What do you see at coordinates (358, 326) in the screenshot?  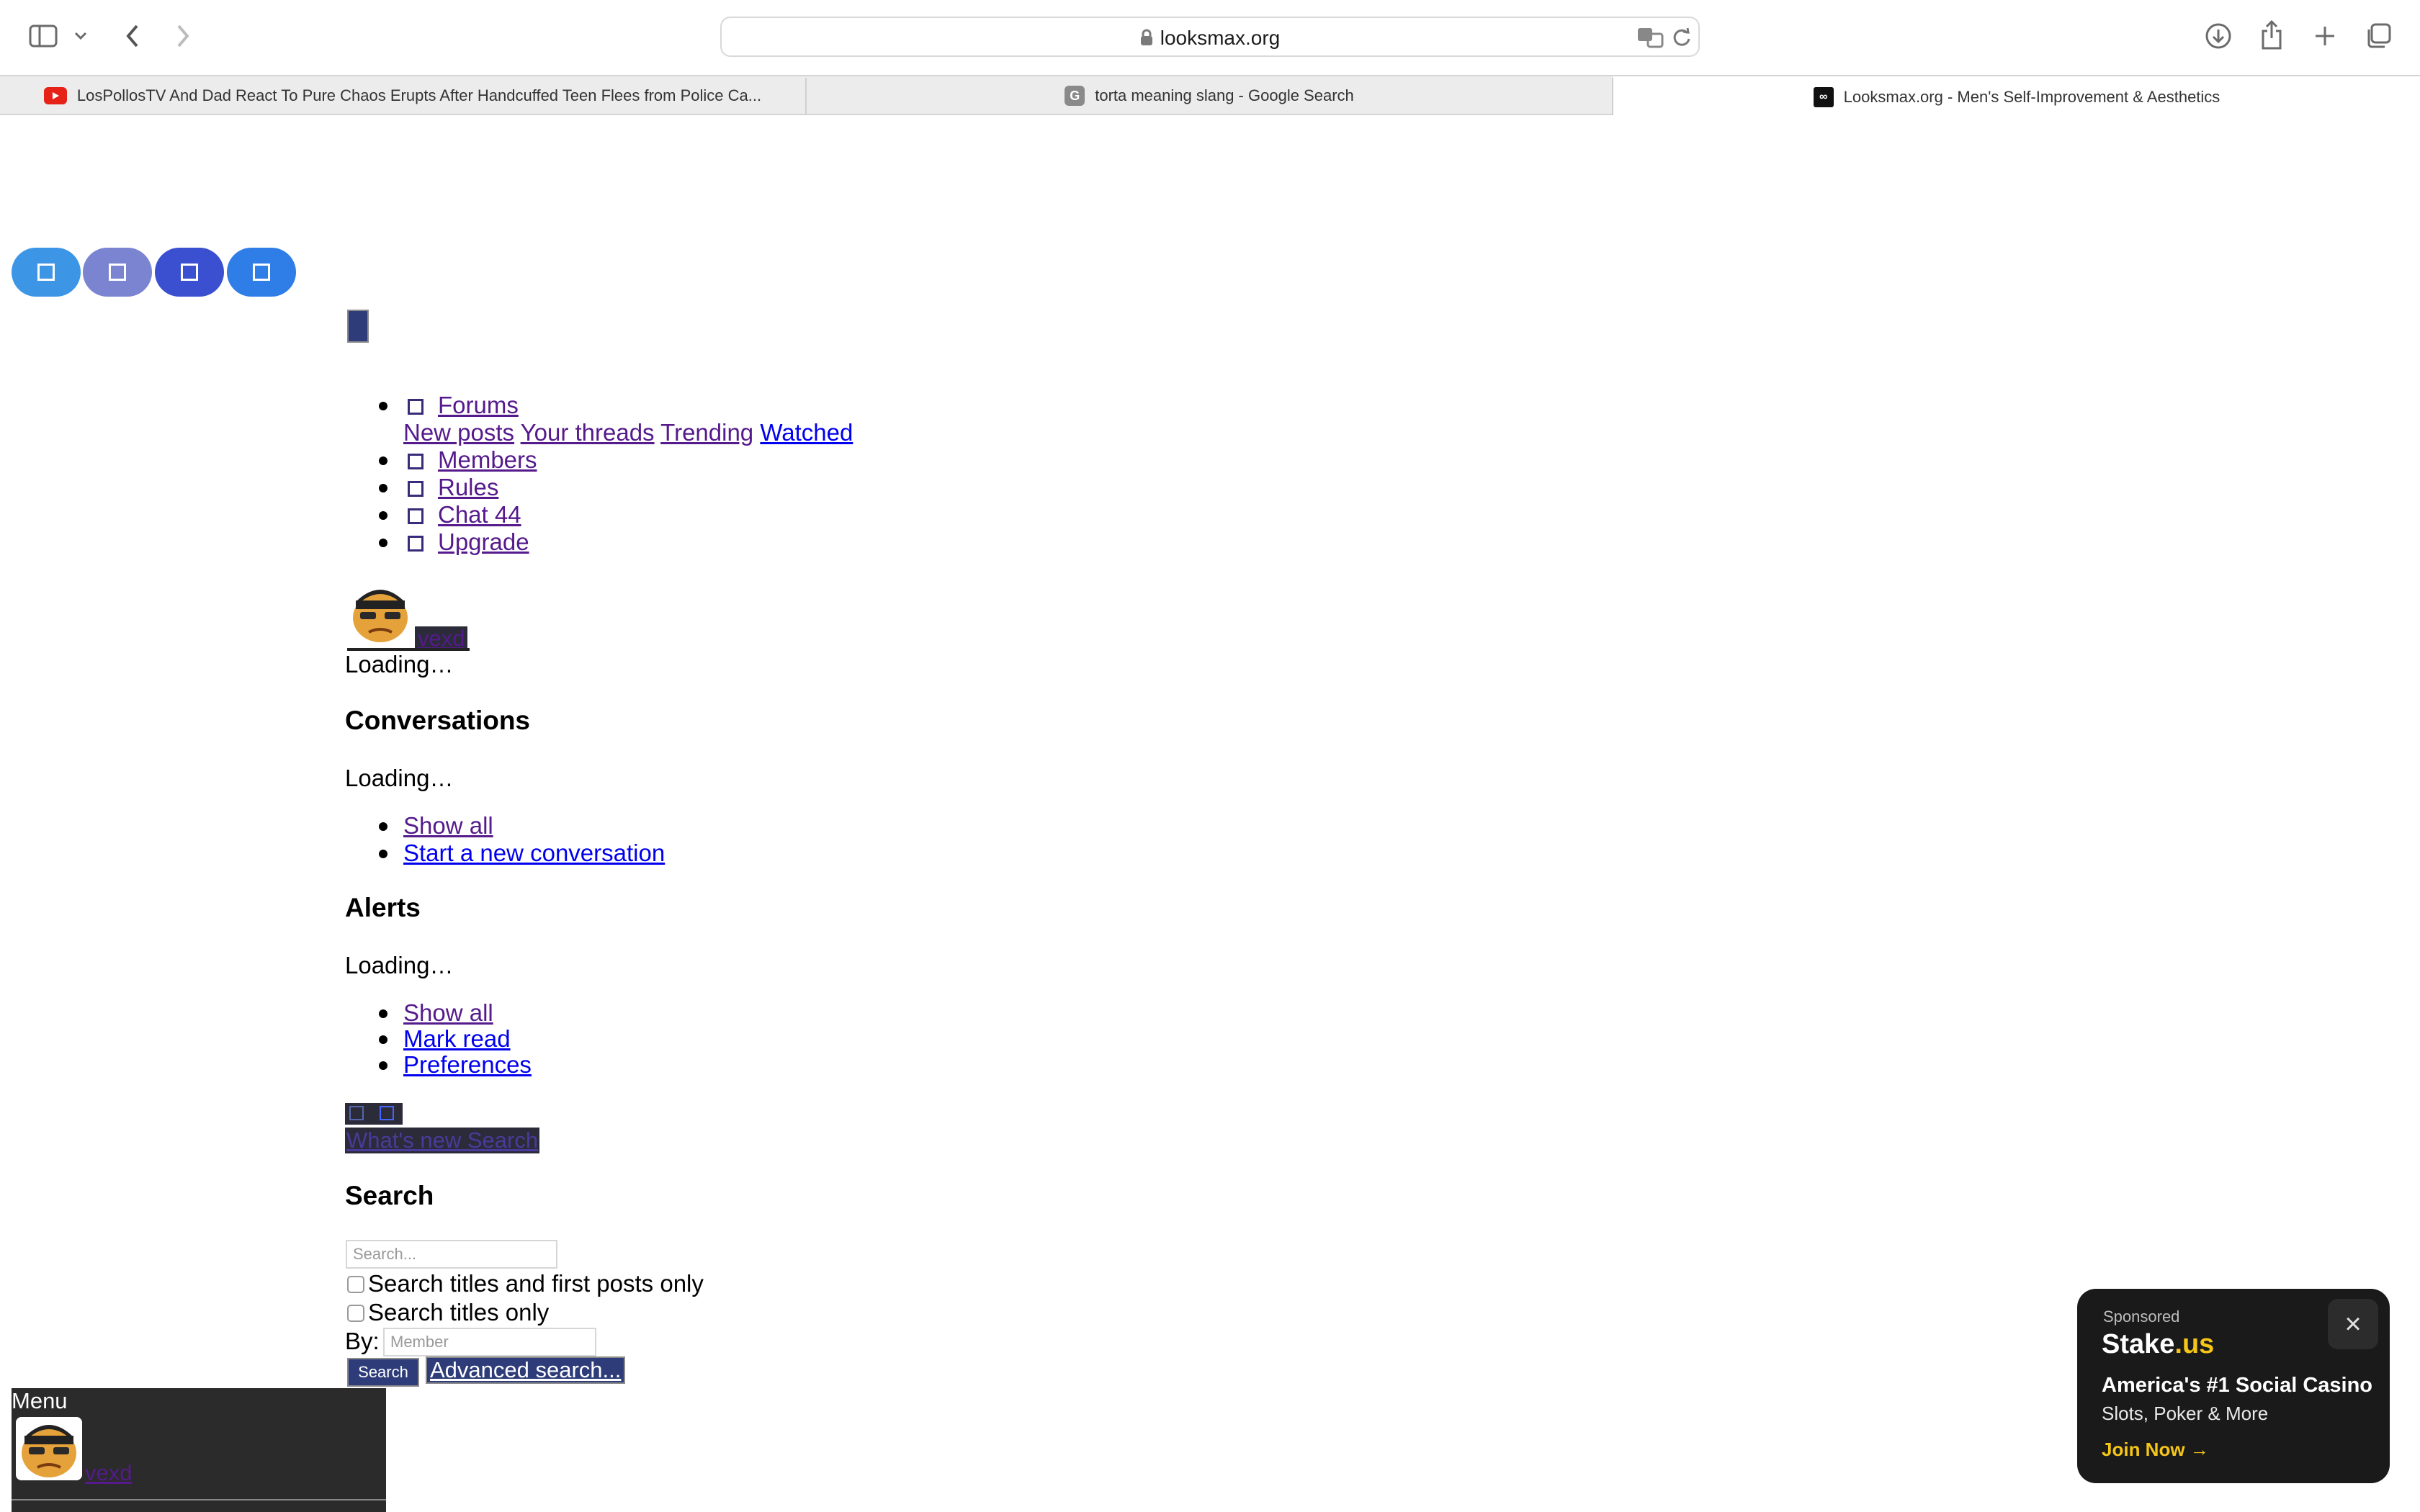 I see `site-logo` at bounding box center [358, 326].